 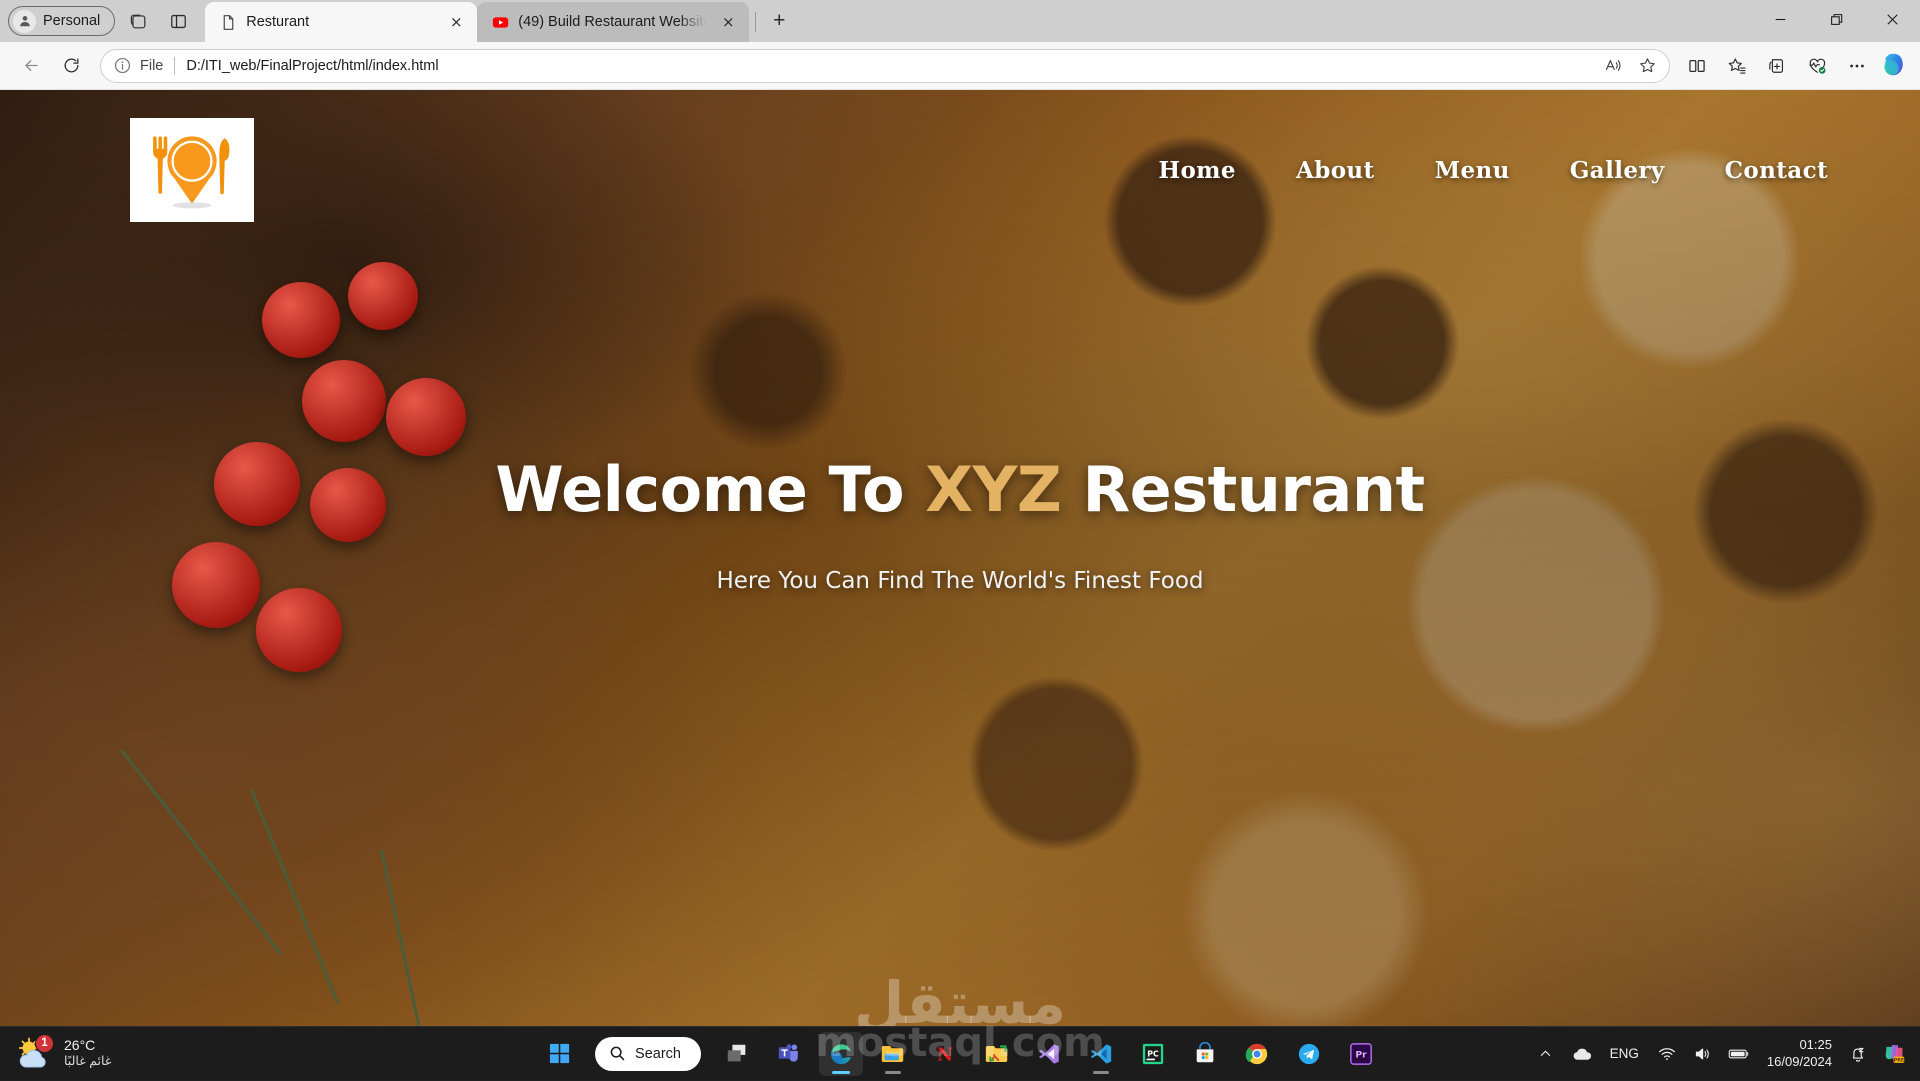 I want to click on tab-title: Resturant, so click(x=340, y=22).